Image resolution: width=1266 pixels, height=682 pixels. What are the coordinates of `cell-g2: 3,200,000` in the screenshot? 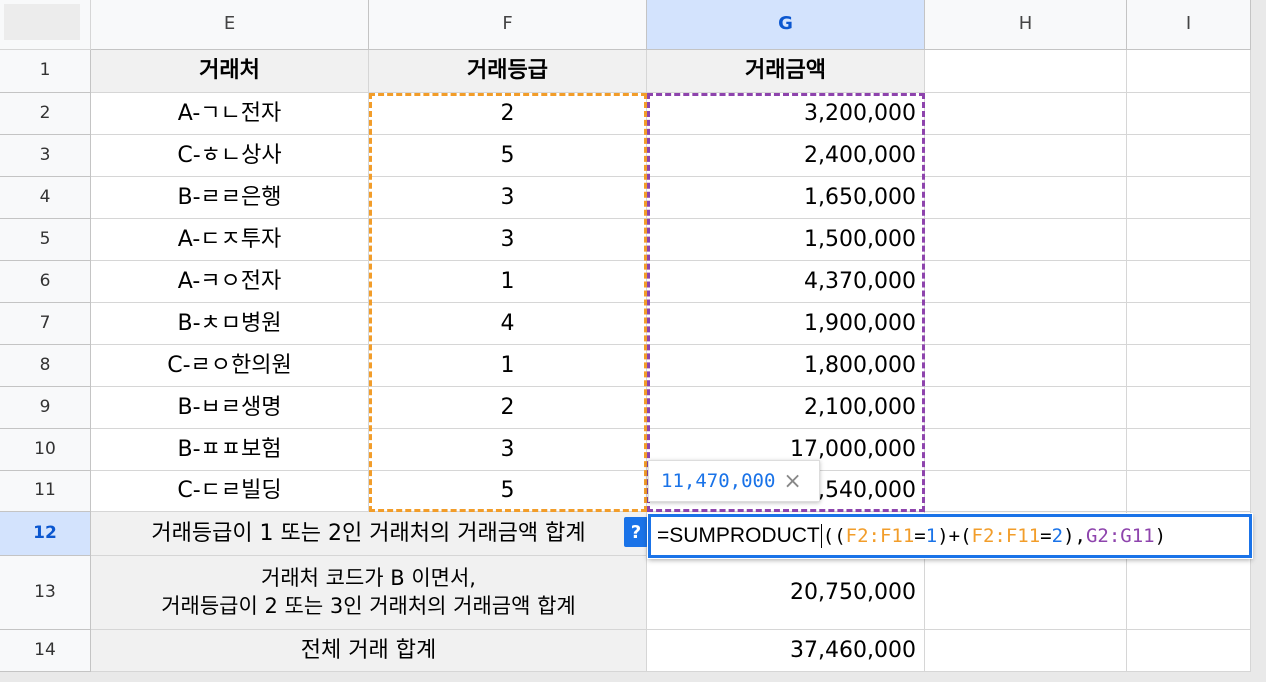 It's located at (786, 114).